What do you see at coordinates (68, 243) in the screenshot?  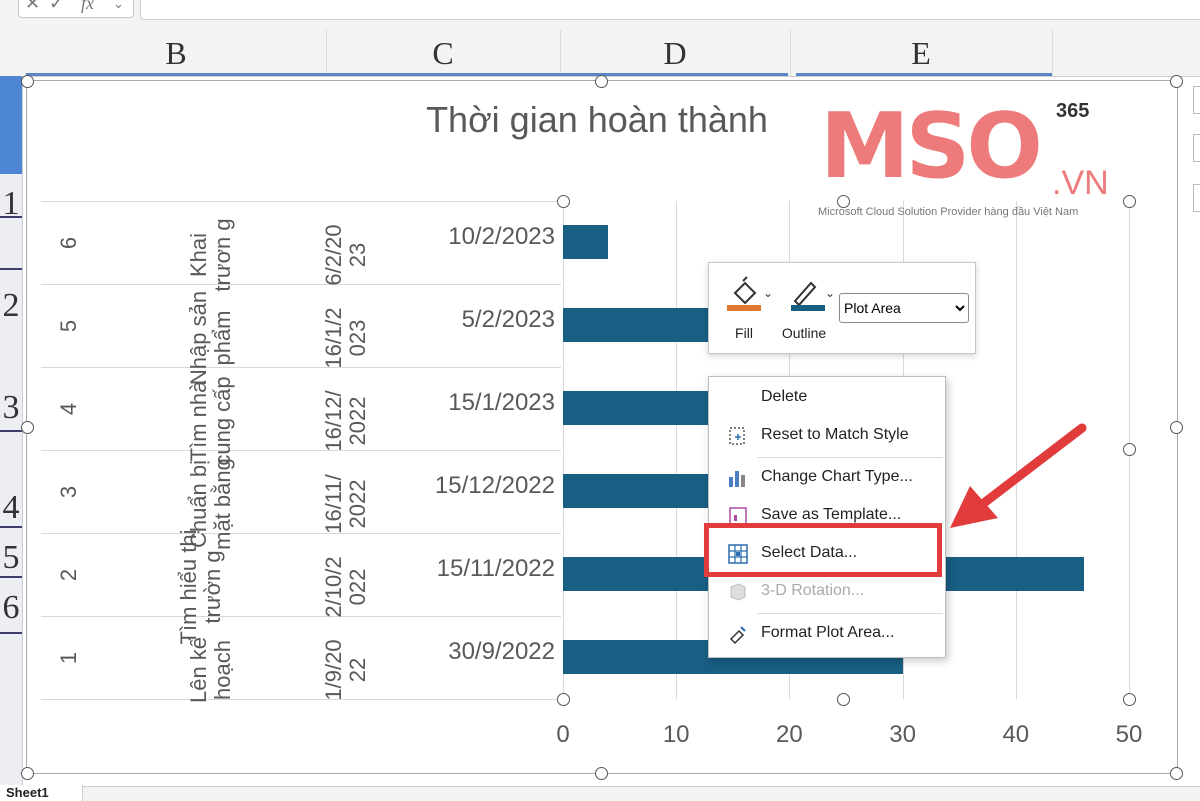 I see `row-index: 6` at bounding box center [68, 243].